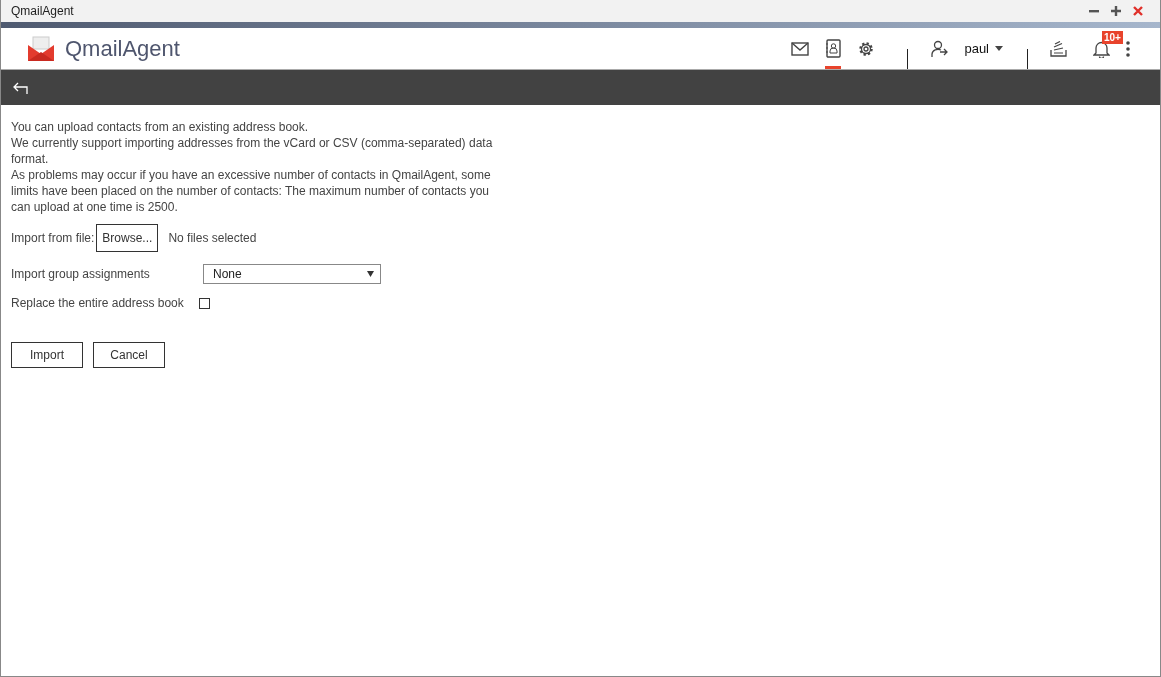  I want to click on replace-address-book-label: Replace the entire address book, so click(97, 303).